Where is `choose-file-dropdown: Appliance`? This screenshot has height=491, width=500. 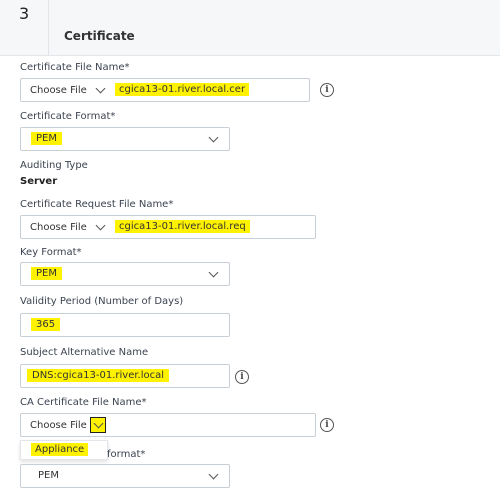 choose-file-dropdown: Appliance is located at coordinates (64, 450).